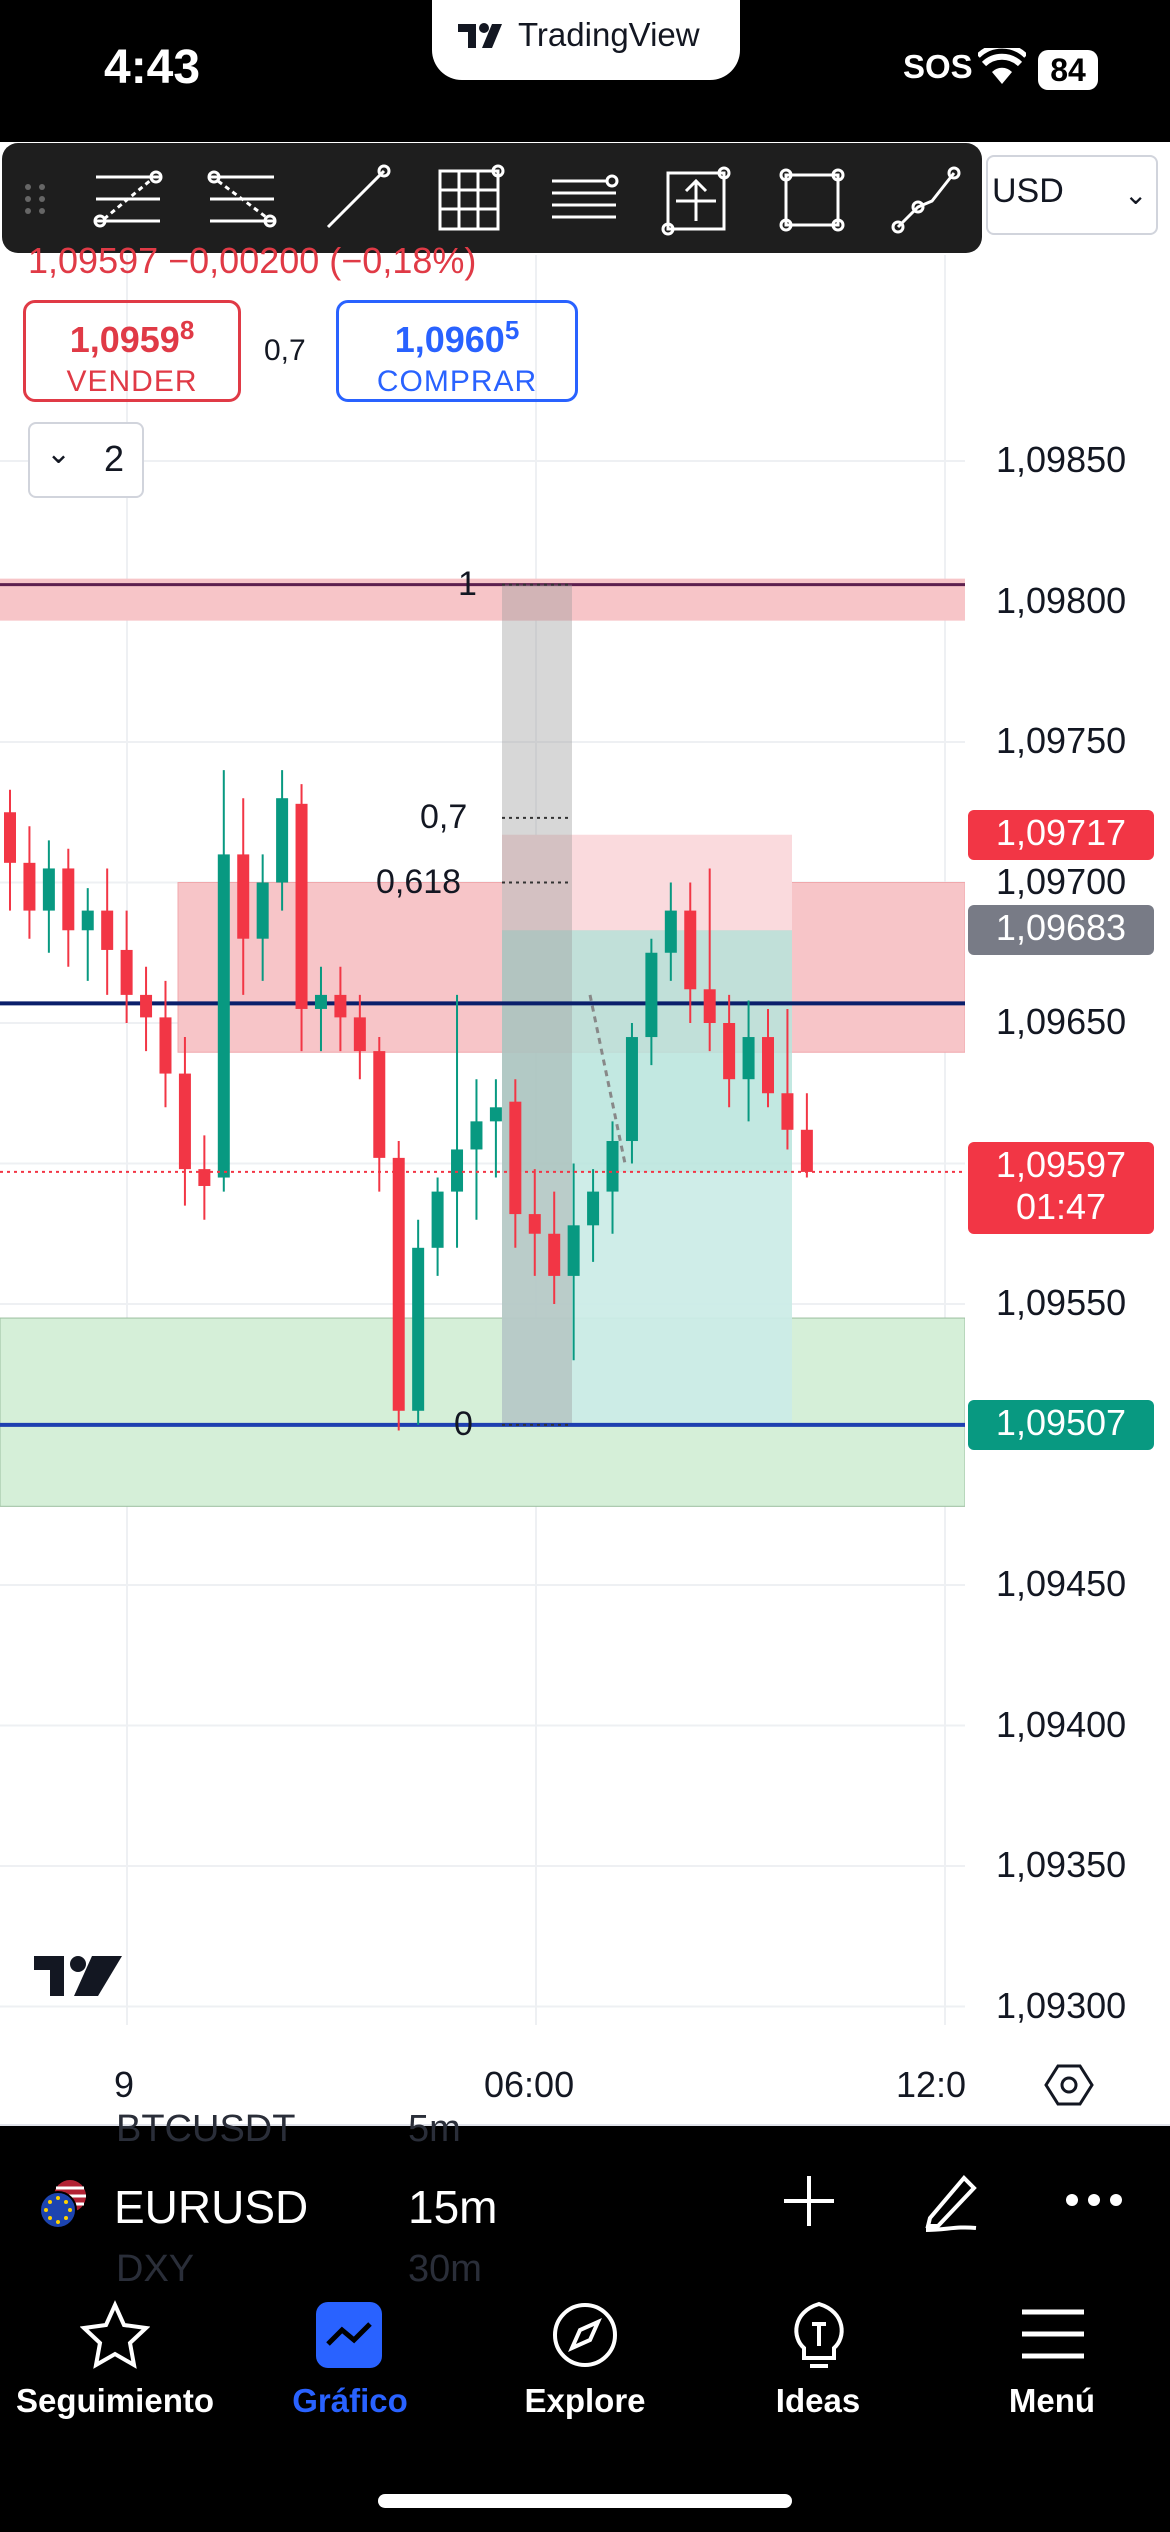  Describe the element at coordinates (1061, 1583) in the screenshot. I see `y-tick-label: 1,09450` at that location.